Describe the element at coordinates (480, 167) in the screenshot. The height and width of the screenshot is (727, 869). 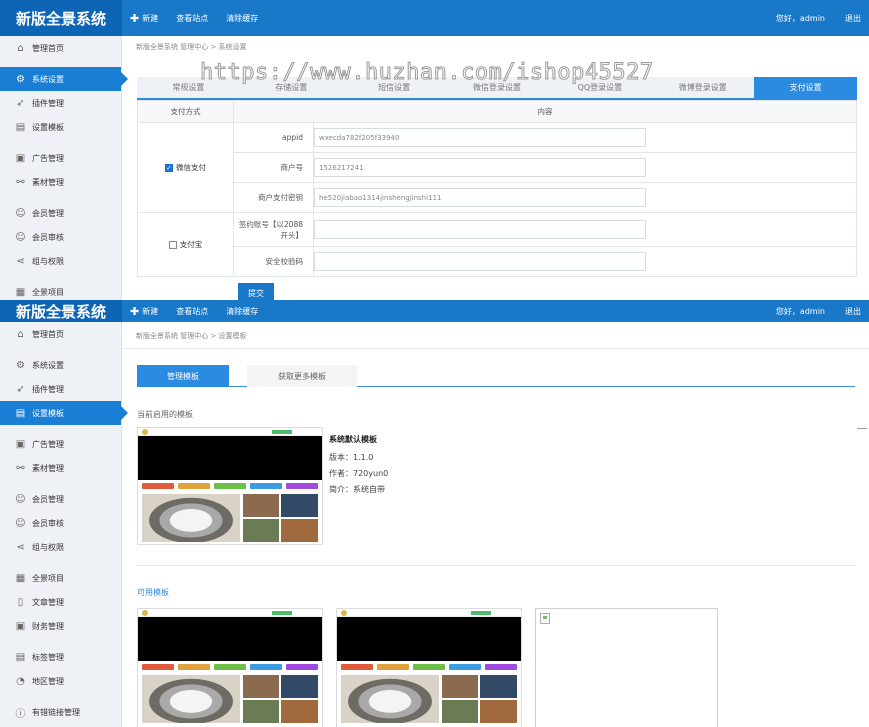
I see `merchant-id-input: 1526217241` at that location.